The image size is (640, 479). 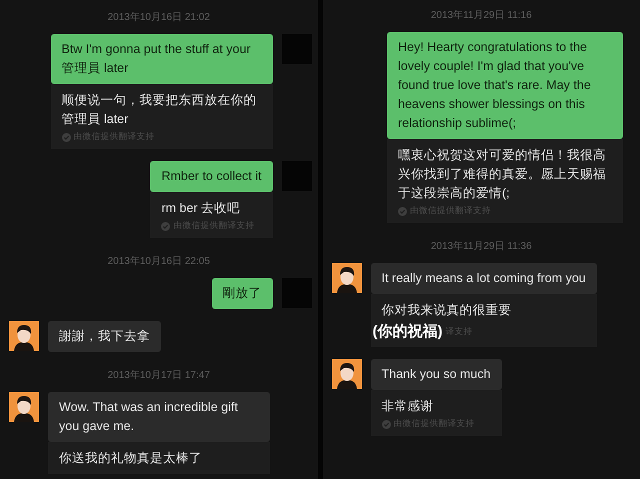 I want to click on timestamp: 2013年10月17日 17:47, so click(x=159, y=375).